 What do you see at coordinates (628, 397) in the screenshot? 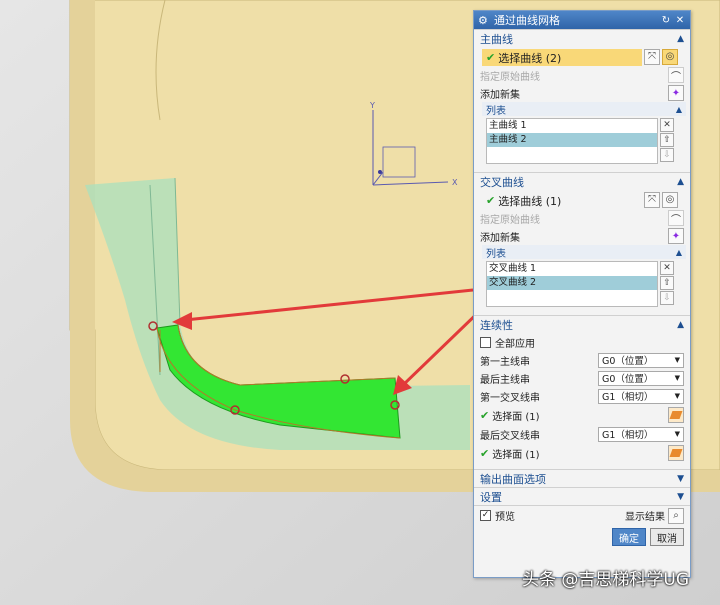
I see `first-cross-value: G1（相切）` at bounding box center [628, 397].